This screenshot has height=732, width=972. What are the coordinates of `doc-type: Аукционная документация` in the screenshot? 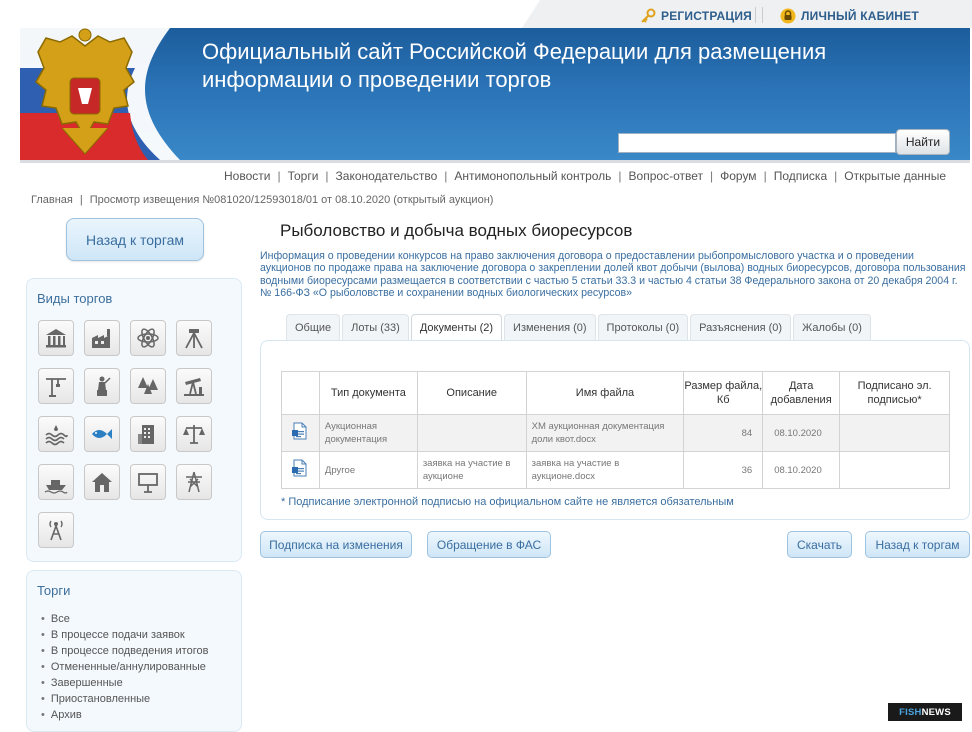 It's located at (368, 433).